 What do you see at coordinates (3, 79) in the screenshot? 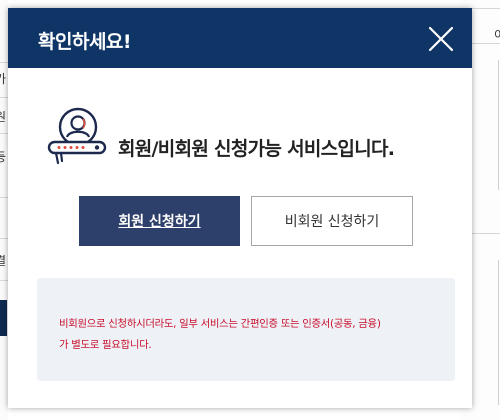
I see `background-text: 가` at bounding box center [3, 79].